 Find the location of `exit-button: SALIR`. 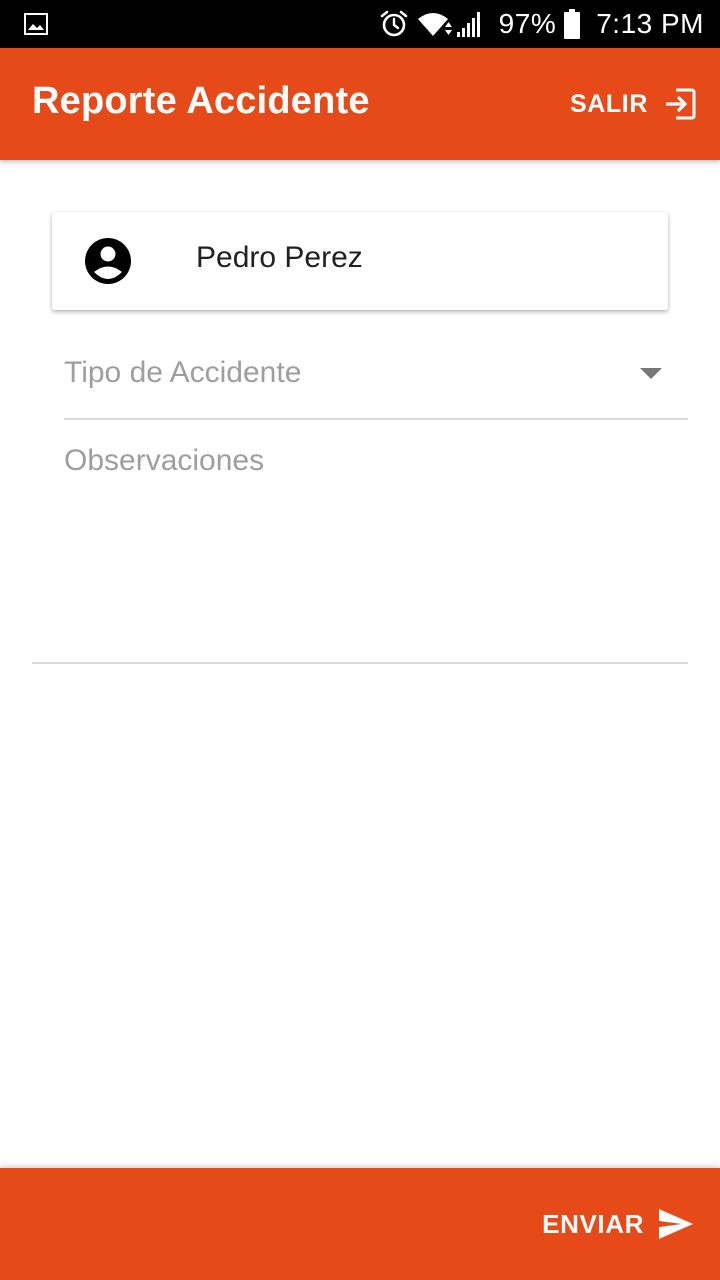

exit-button: SALIR is located at coordinates (633, 104).